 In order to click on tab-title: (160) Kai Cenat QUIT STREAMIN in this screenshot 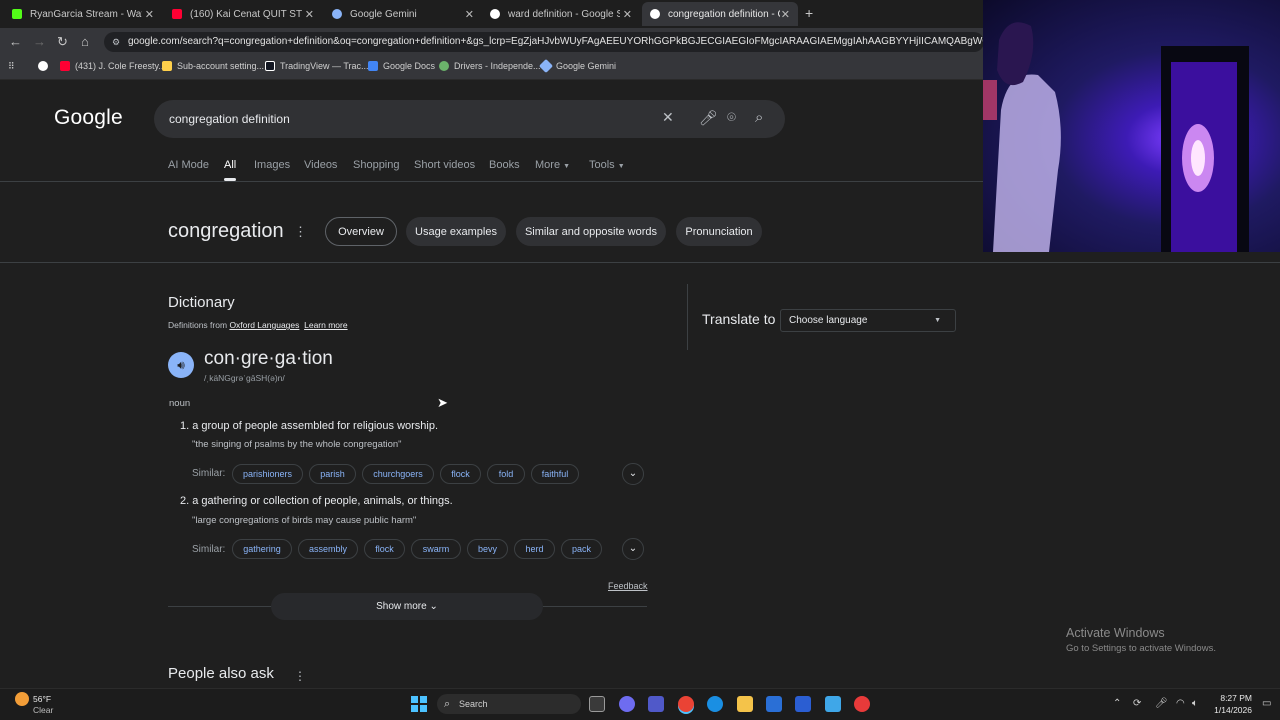, I will do `click(246, 14)`.